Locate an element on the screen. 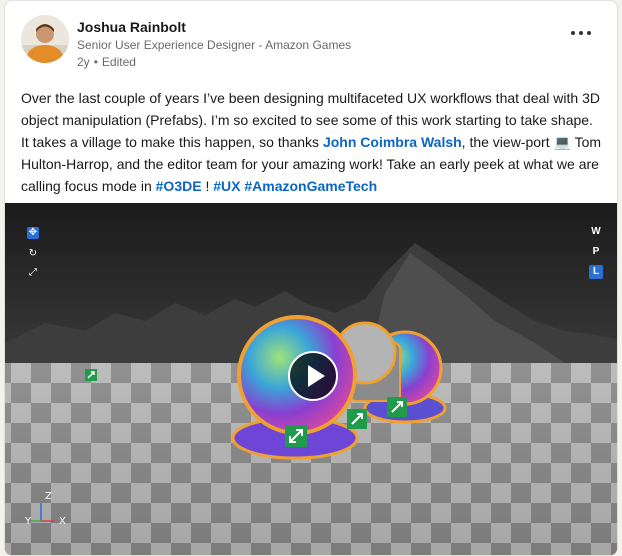  more-options-button is located at coordinates (581, 33).